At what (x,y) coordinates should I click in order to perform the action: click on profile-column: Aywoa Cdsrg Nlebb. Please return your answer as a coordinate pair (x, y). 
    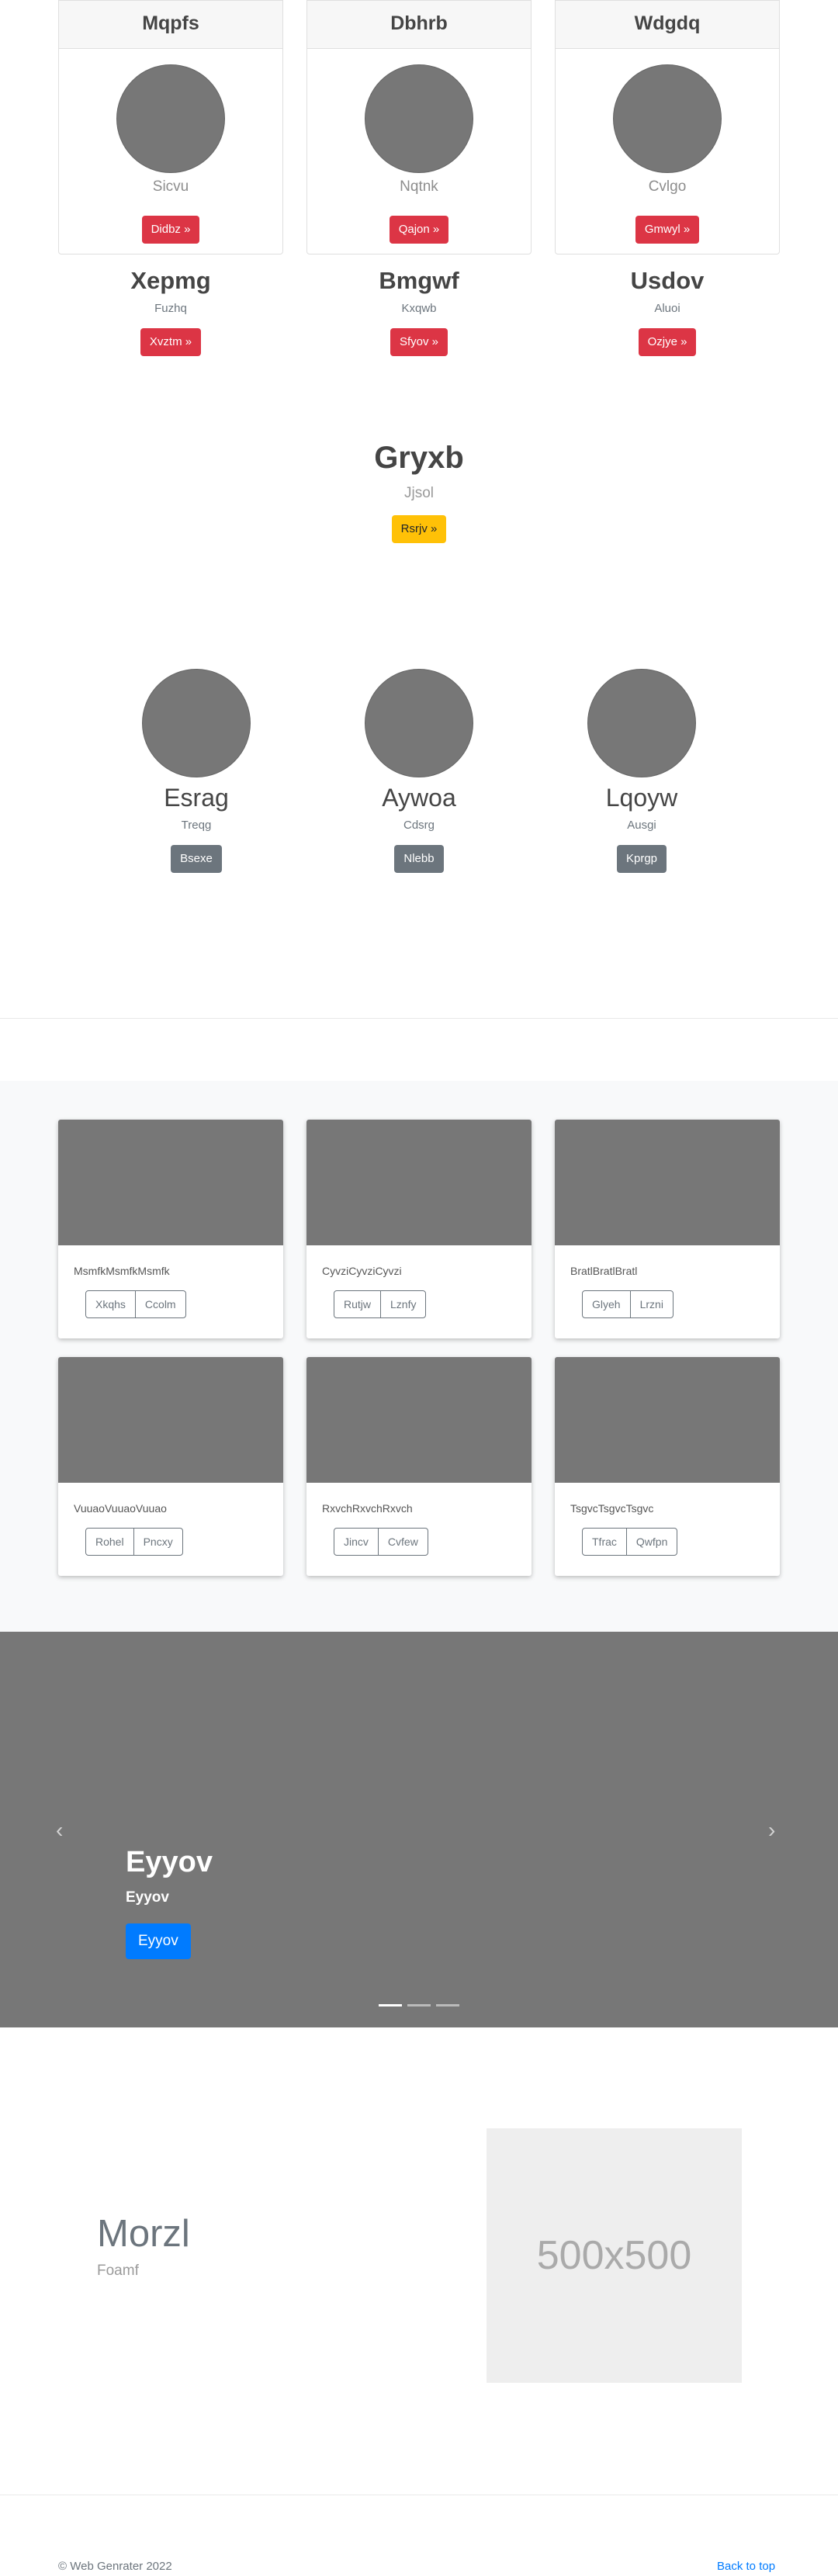
    Looking at the image, I should click on (419, 771).